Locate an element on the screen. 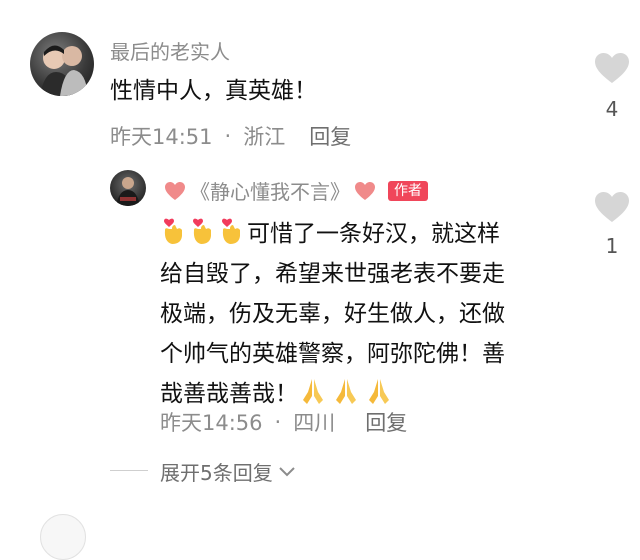 The image size is (640, 560). reply-line-text: 可惜了一条好汉，就这样 is located at coordinates (373, 234).